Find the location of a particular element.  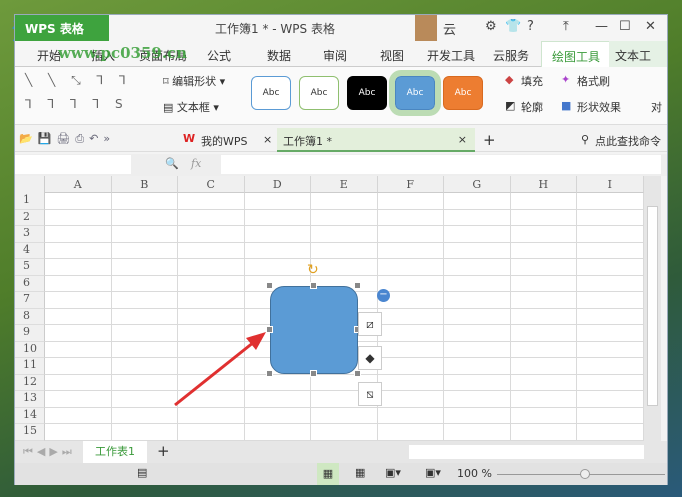

red-arrow-annotation is located at coordinates (220, 369).